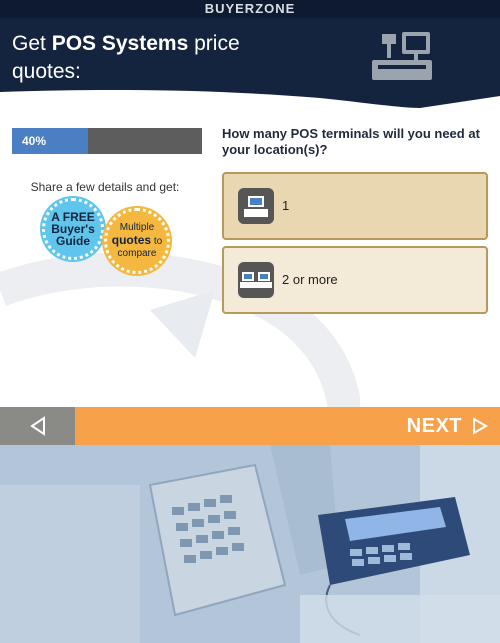 The width and height of the screenshot is (500, 643). I want to click on title-prefix: Get, so click(32, 43).